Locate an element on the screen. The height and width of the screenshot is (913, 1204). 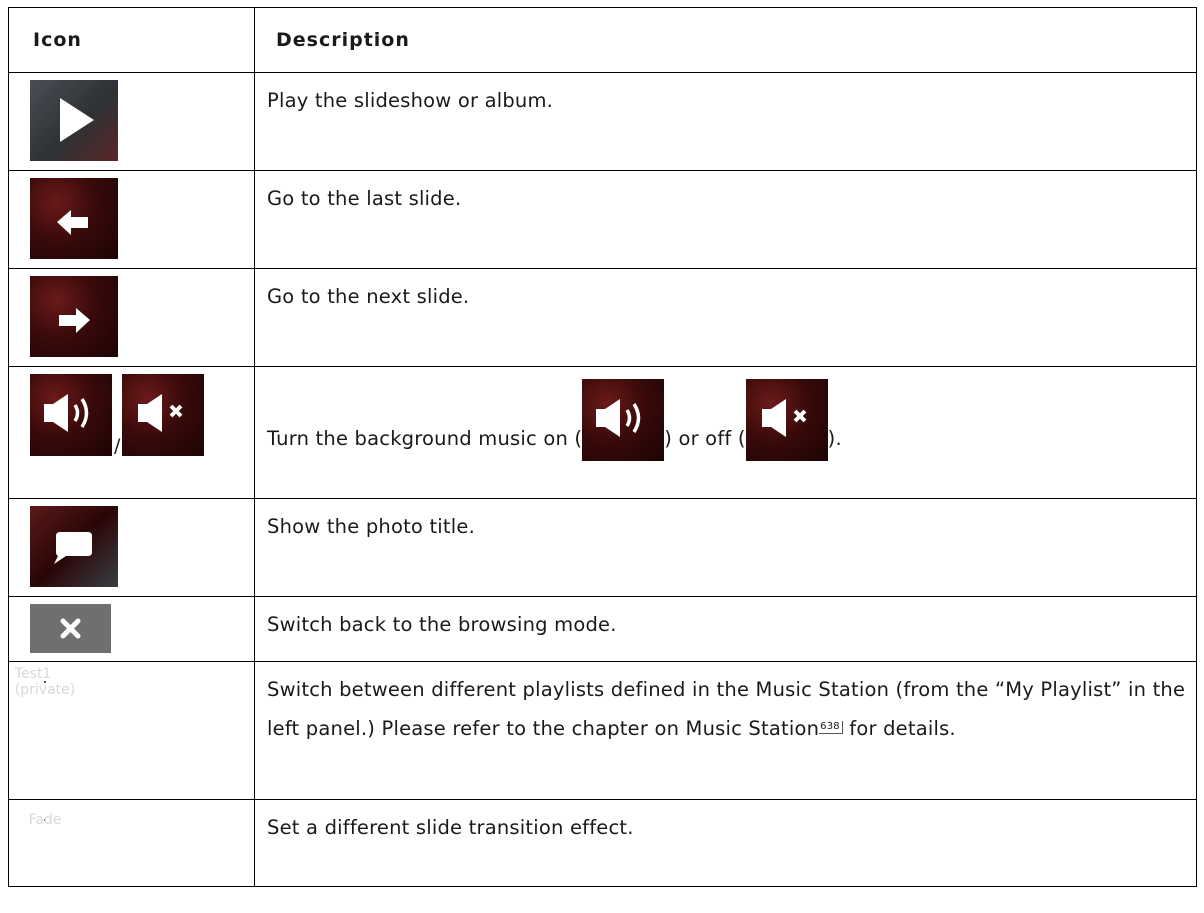
page-reference-link: 638 is located at coordinates (831, 727).